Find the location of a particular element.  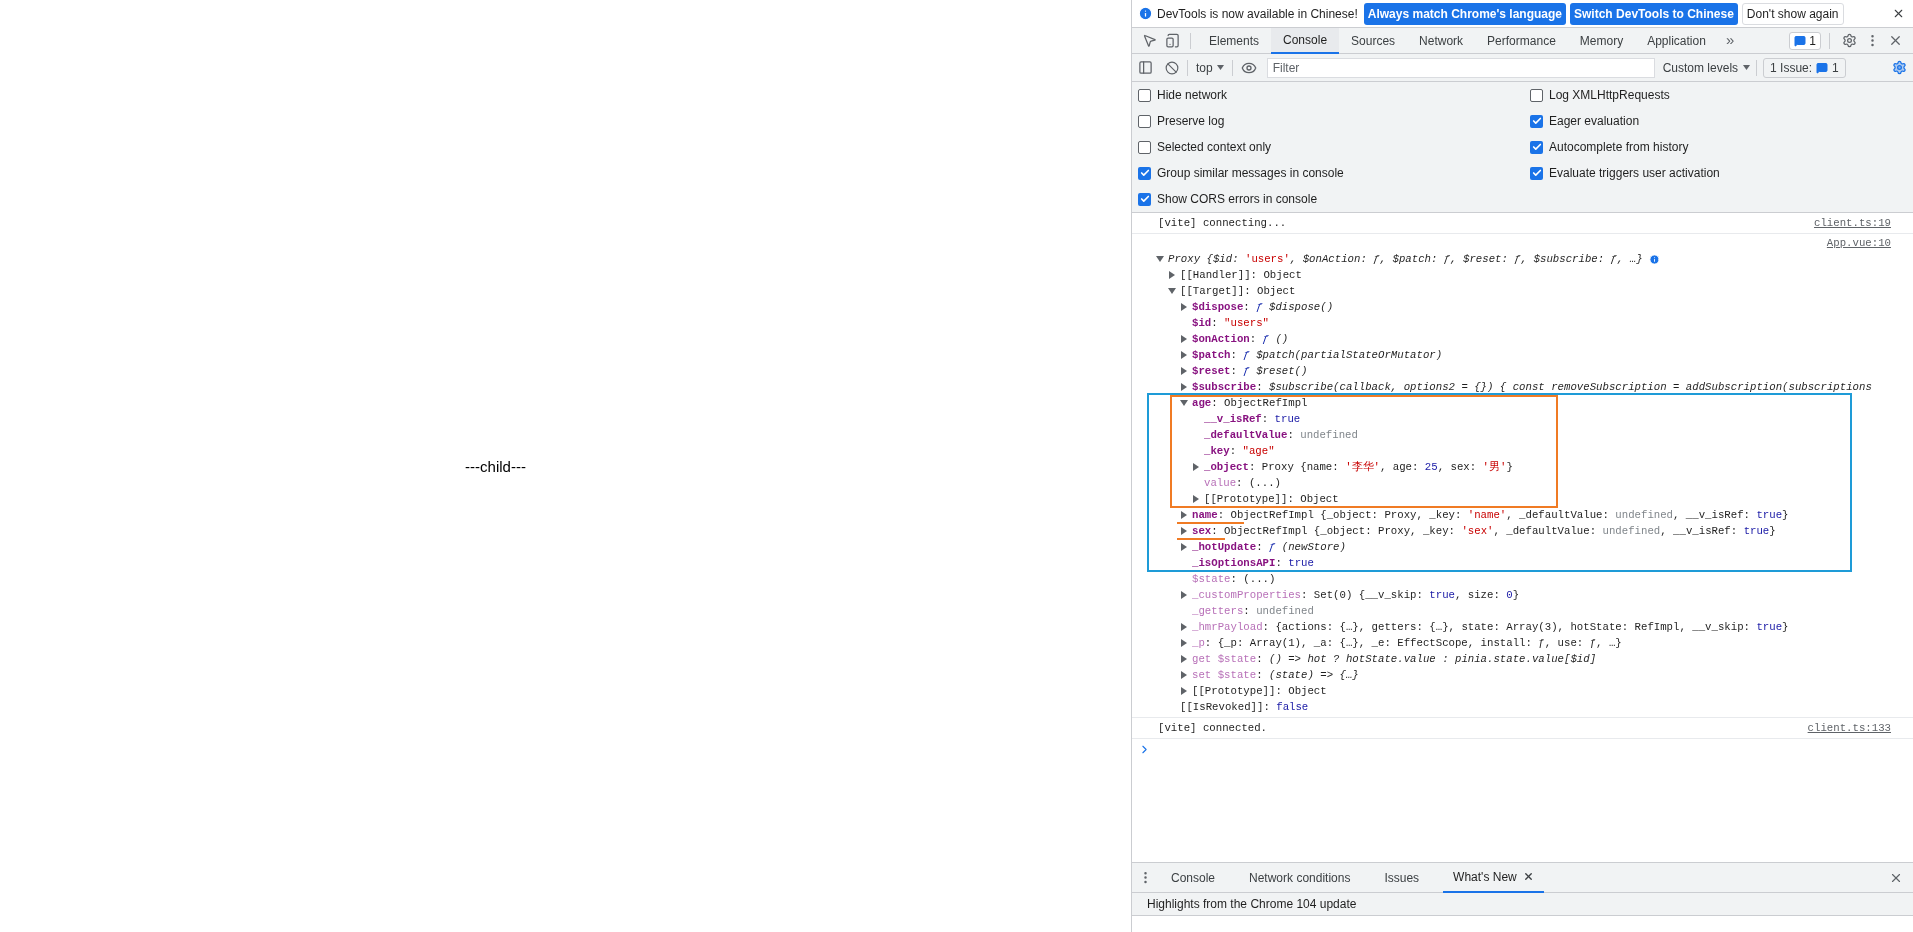

property-line: _getters: undefined is located at coordinates (1253, 611).